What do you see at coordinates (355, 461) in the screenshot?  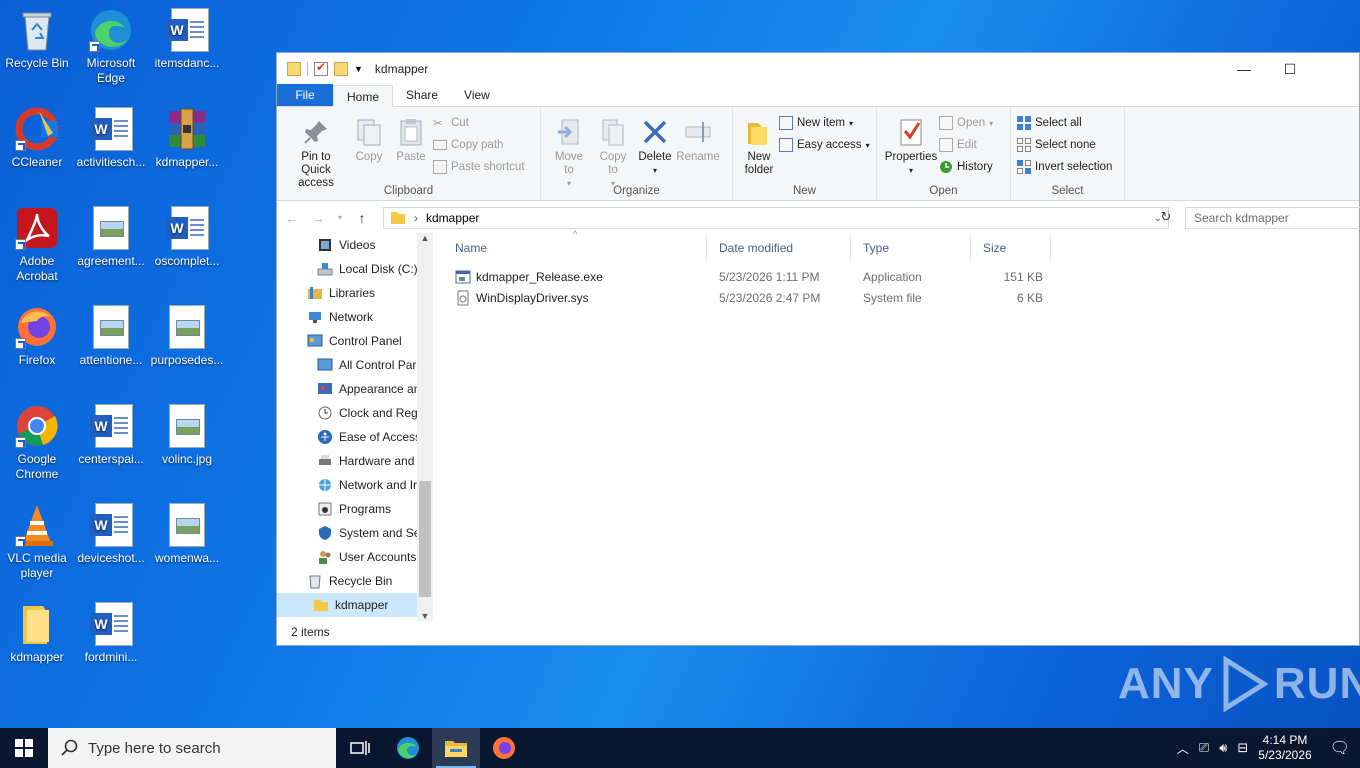 I see `nav-item-hardware-sound: Hardware and` at bounding box center [355, 461].